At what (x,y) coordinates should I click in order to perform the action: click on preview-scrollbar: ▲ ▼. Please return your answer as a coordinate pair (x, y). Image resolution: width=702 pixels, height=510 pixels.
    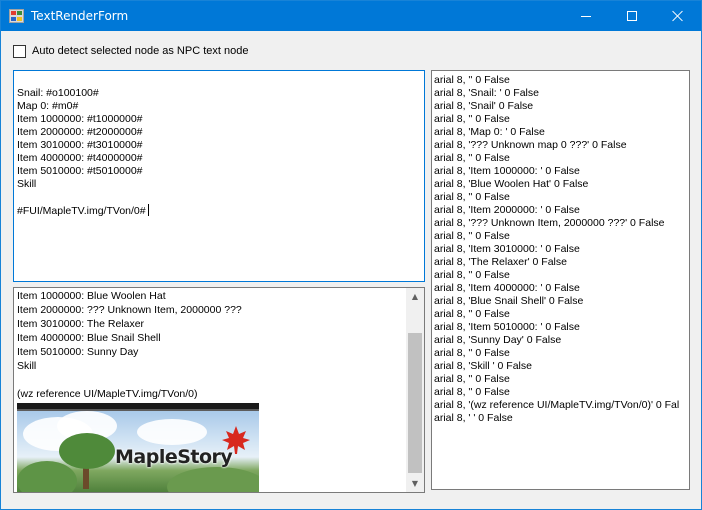
    Looking at the image, I should click on (415, 390).